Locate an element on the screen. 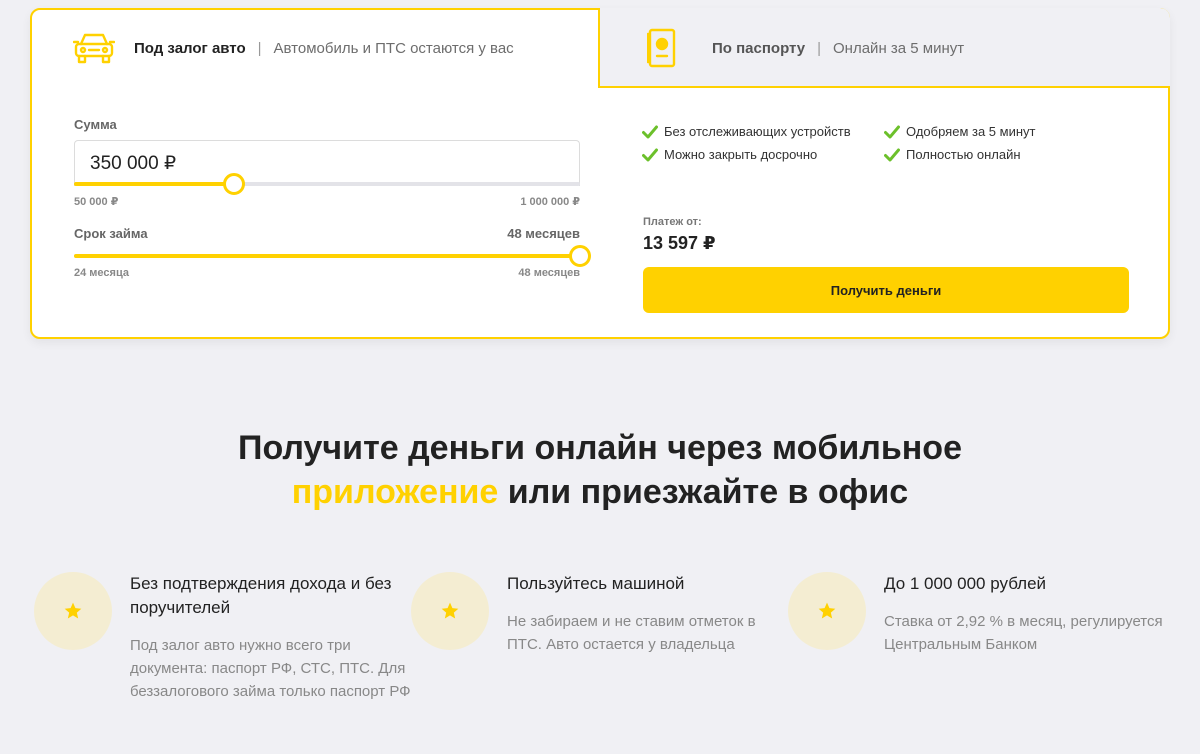 This screenshot has height=754, width=1200. feature-title: Пользуйтесь машиной is located at coordinates (596, 583).